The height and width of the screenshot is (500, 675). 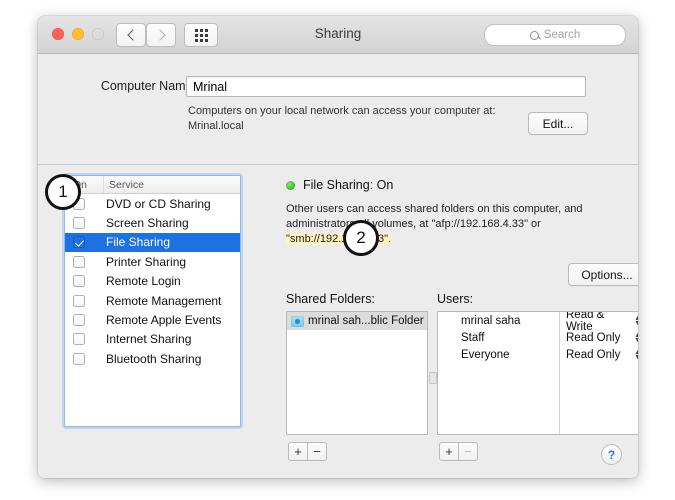 I want to click on user-row: mrinal saha, so click(x=498, y=320).